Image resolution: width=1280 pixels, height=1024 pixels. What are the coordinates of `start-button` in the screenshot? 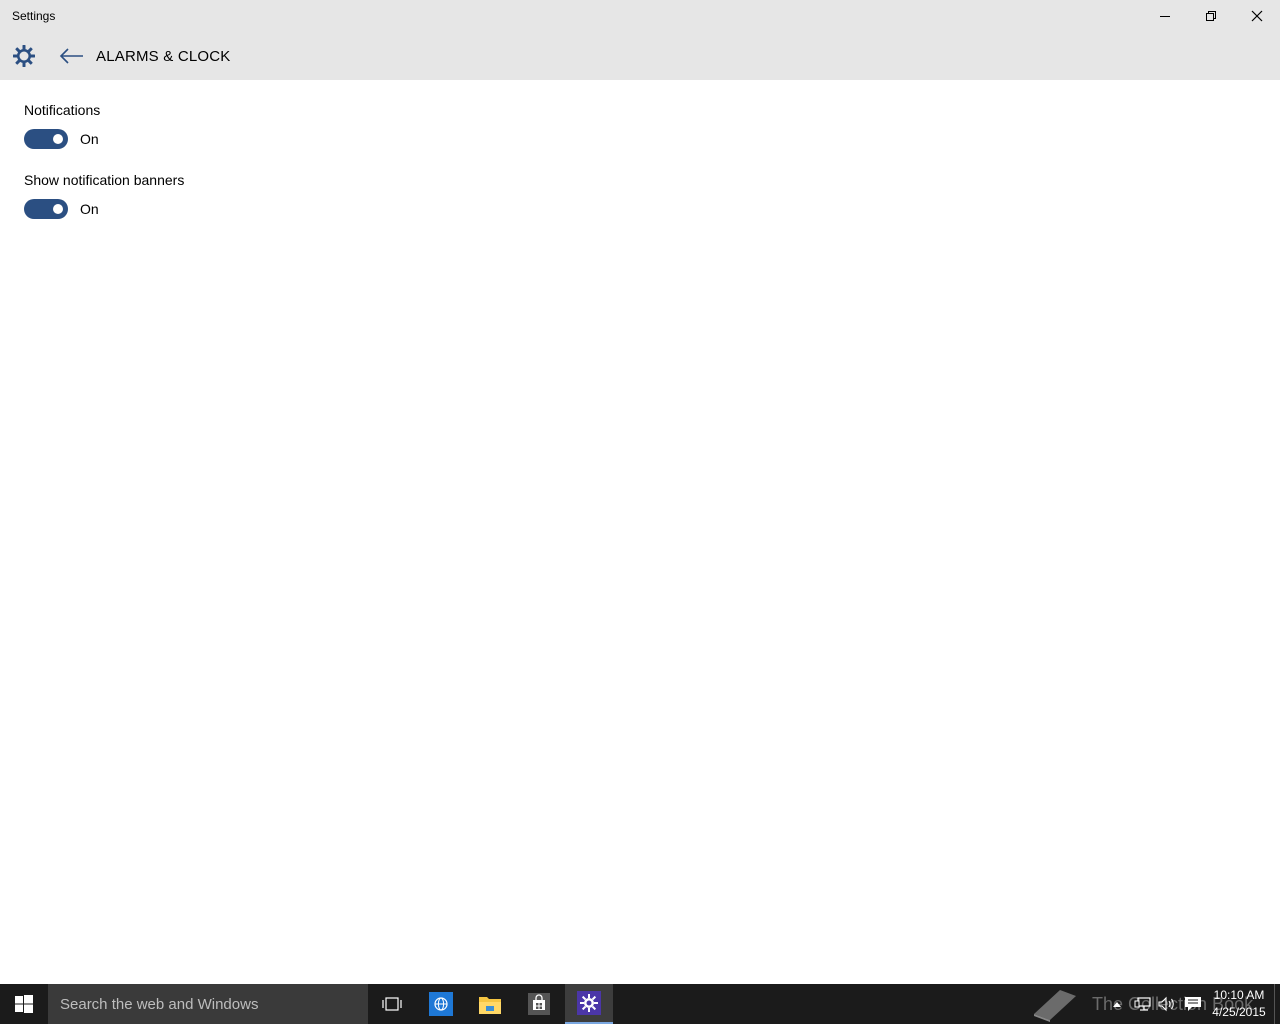 It's located at (24, 1004).